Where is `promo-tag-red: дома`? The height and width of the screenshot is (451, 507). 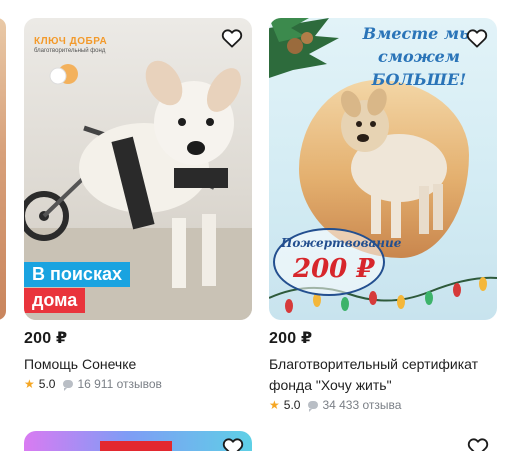
promo-tag-red: дома is located at coordinates (55, 300).